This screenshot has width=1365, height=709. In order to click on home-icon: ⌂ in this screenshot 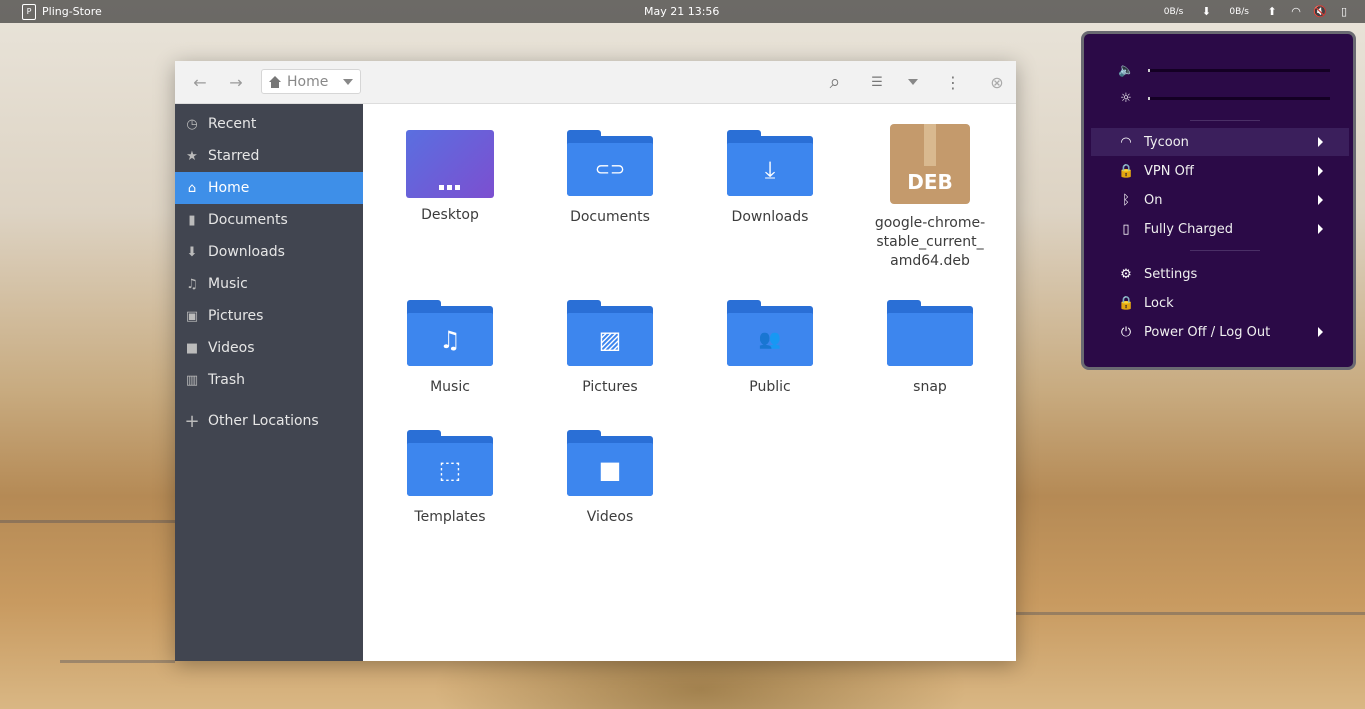, I will do `click(192, 188)`.